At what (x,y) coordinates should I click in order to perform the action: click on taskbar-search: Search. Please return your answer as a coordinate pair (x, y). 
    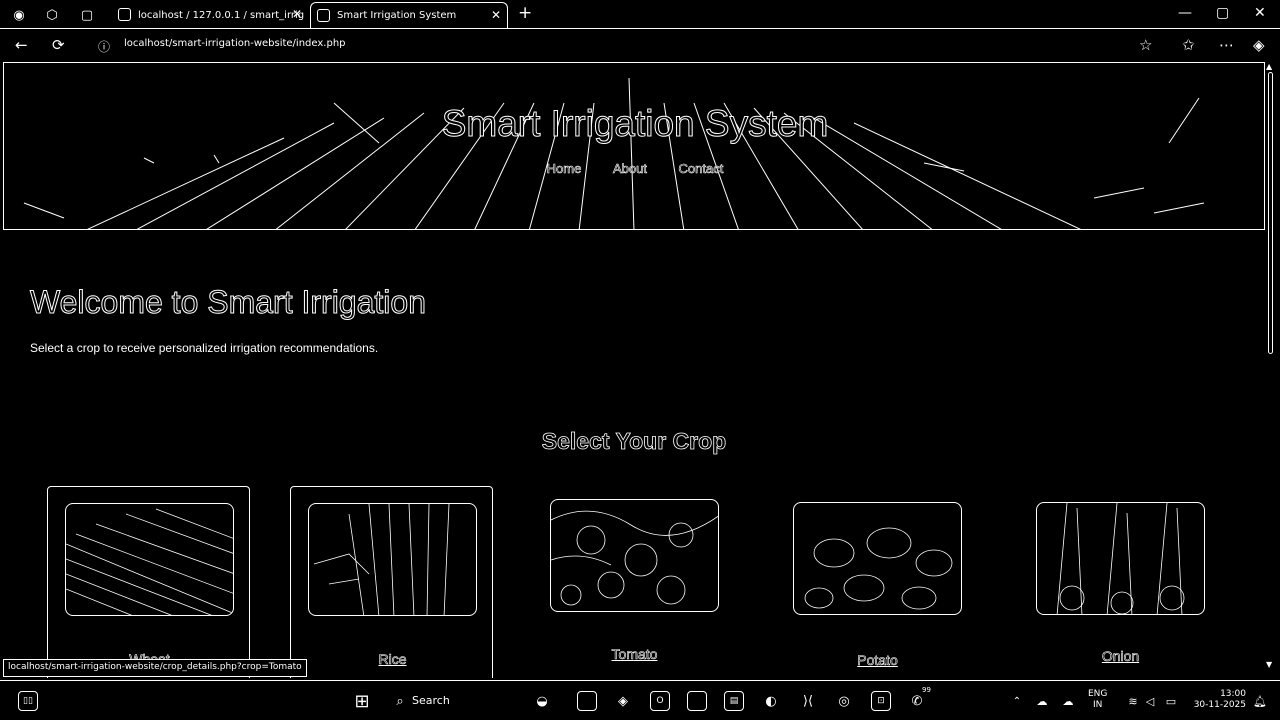
    Looking at the image, I should click on (431, 700).